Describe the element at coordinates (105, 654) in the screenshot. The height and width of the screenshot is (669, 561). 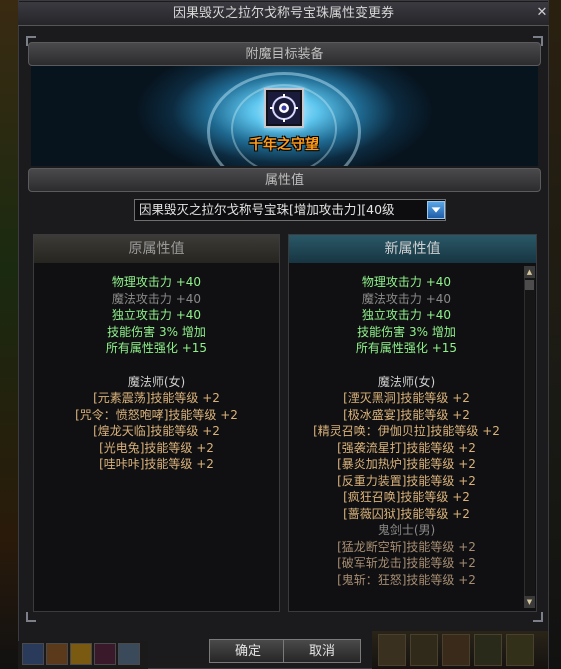
I see `heart-icon` at that location.